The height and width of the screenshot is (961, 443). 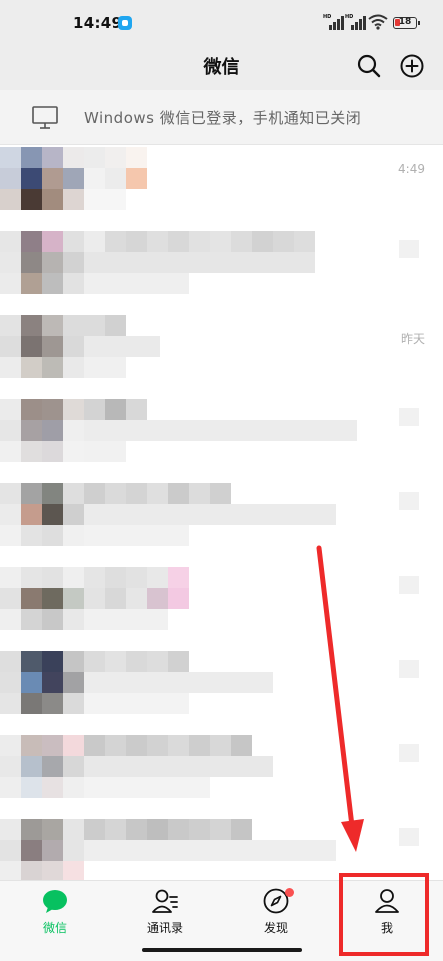 What do you see at coordinates (54, 928) in the screenshot?
I see `tab-label: 微信` at bounding box center [54, 928].